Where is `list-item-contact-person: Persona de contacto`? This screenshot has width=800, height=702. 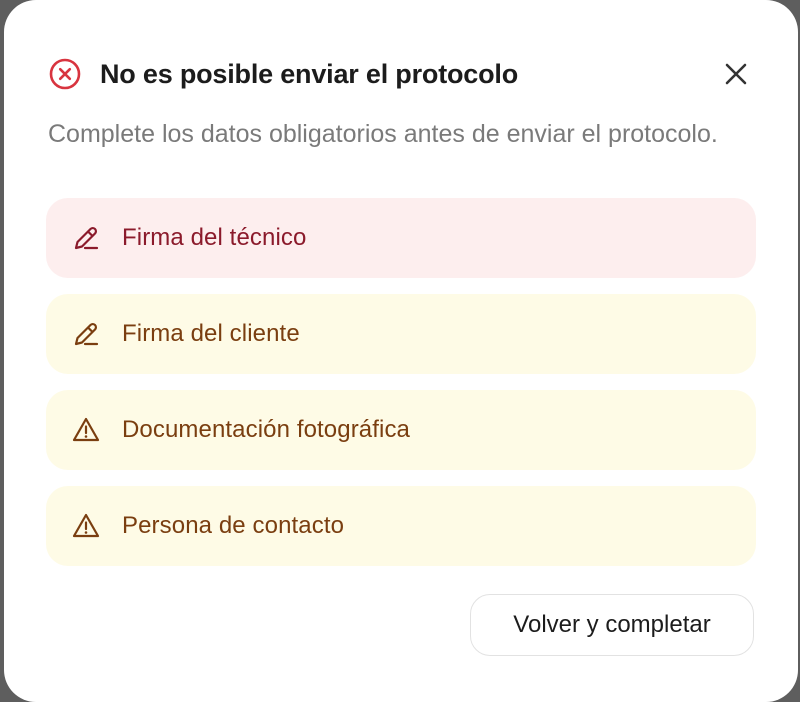 list-item-contact-person: Persona de contacto is located at coordinates (401, 526).